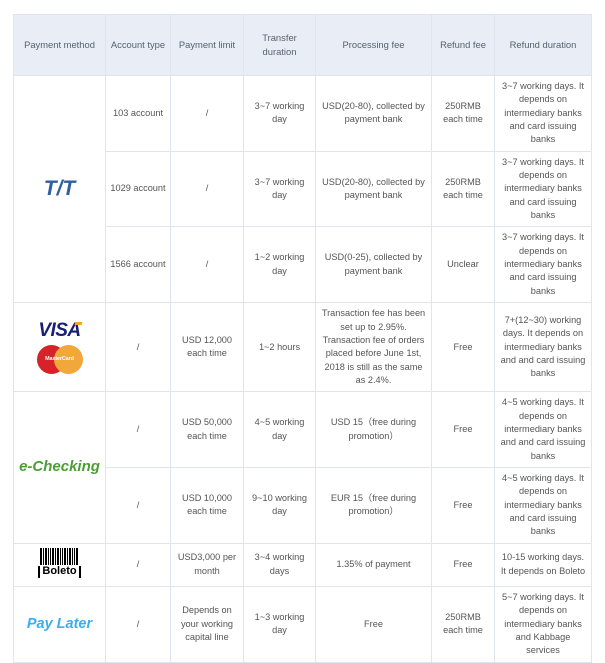 The image size is (605, 663). What do you see at coordinates (207, 565) in the screenshot?
I see `cell-payment-limit: USD3,000 per month` at bounding box center [207, 565].